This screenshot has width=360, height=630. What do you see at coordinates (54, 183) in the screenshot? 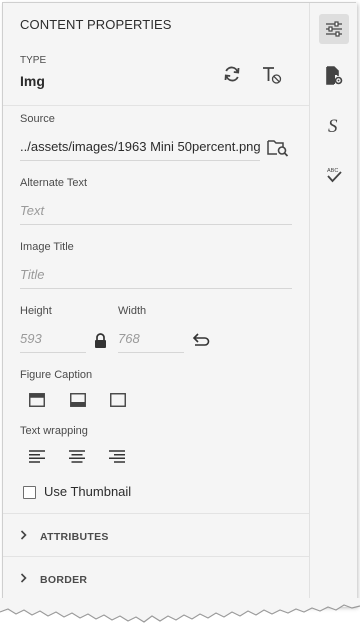
I see `alternate-text-label: Alternate Text` at bounding box center [54, 183].